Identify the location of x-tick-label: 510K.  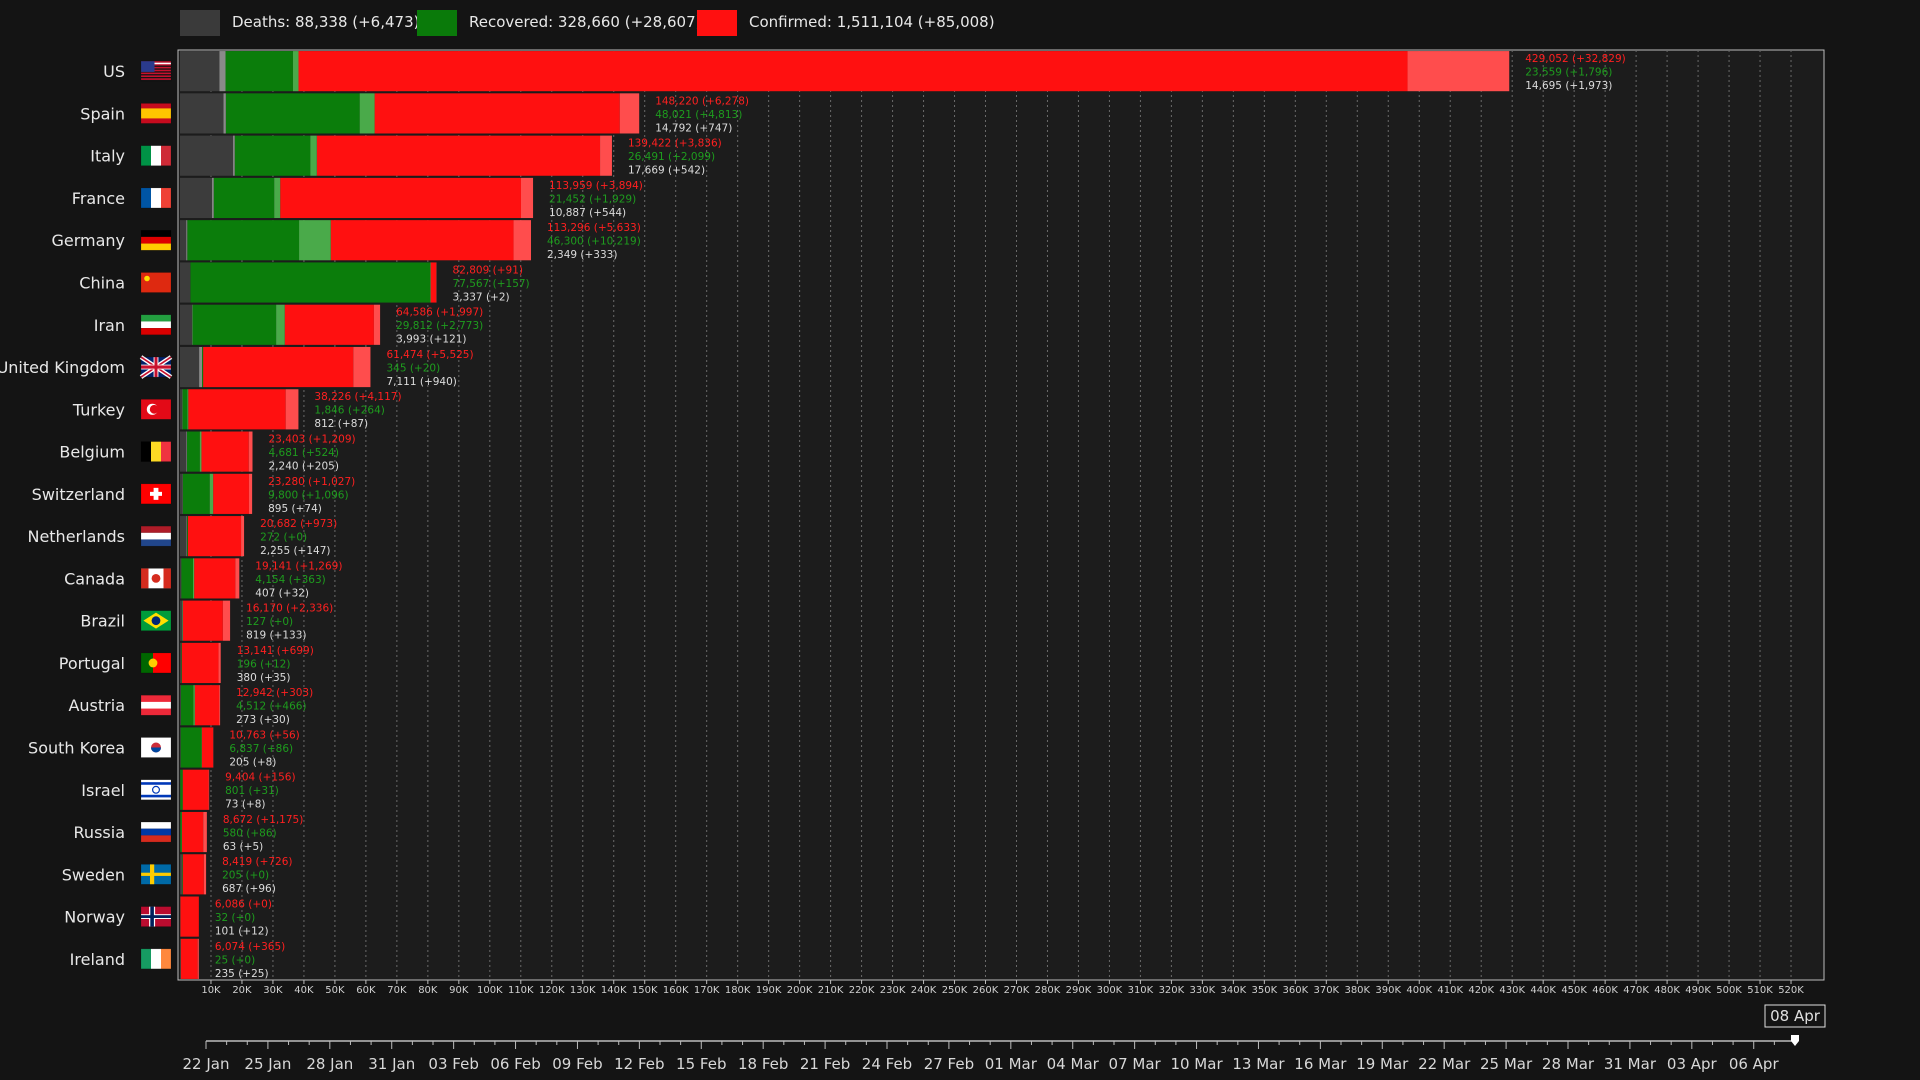
(1760, 990).